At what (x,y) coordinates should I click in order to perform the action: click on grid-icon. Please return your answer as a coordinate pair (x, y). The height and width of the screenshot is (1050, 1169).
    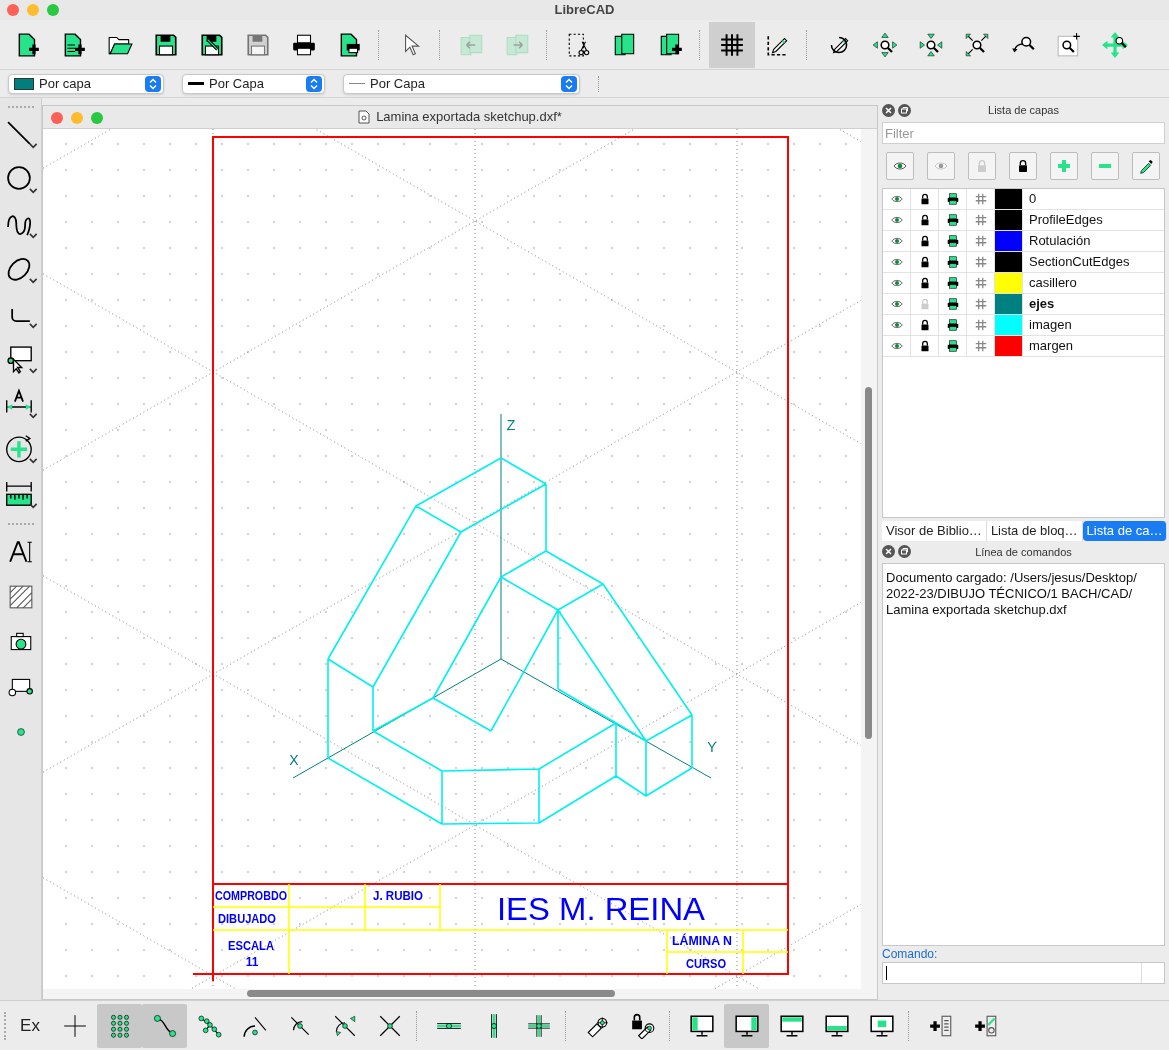
    Looking at the image, I should click on (732, 44).